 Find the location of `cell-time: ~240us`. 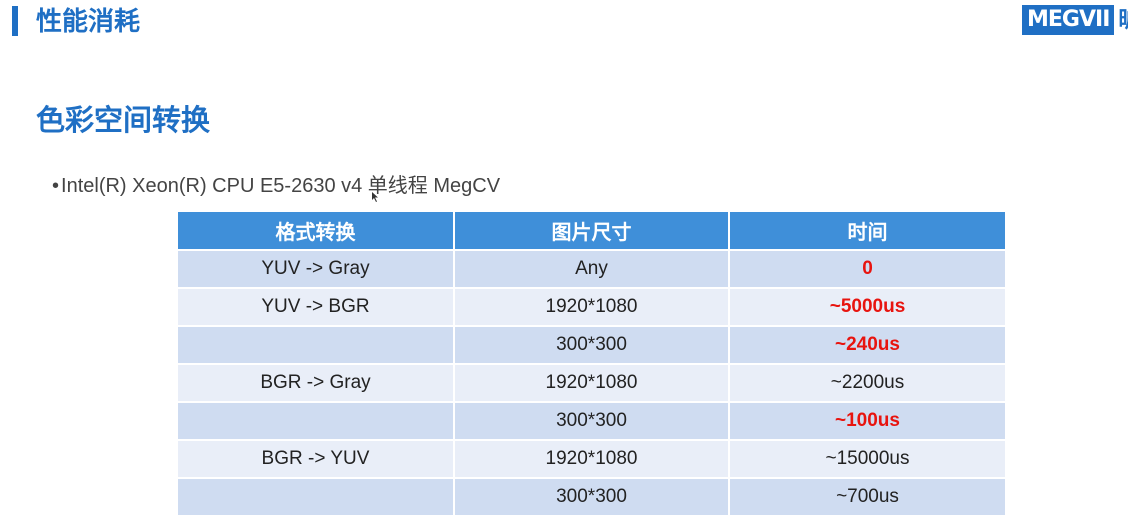

cell-time: ~240us is located at coordinates (867, 345).